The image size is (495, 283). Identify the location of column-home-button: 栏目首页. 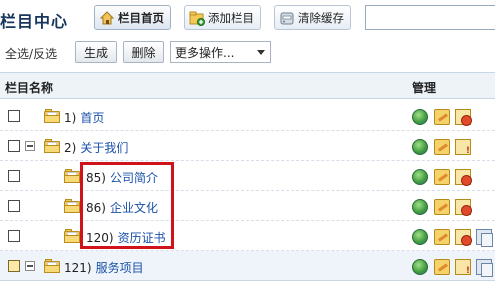
(132, 17).